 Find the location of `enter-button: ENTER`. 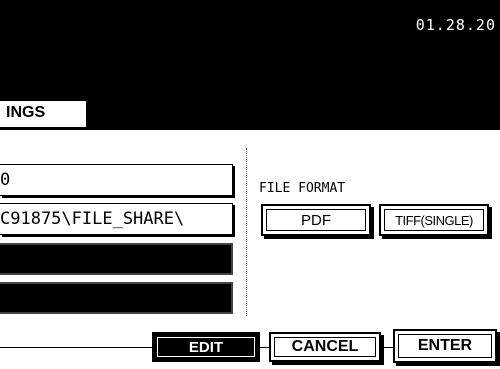

enter-button: ENTER is located at coordinates (445, 346).